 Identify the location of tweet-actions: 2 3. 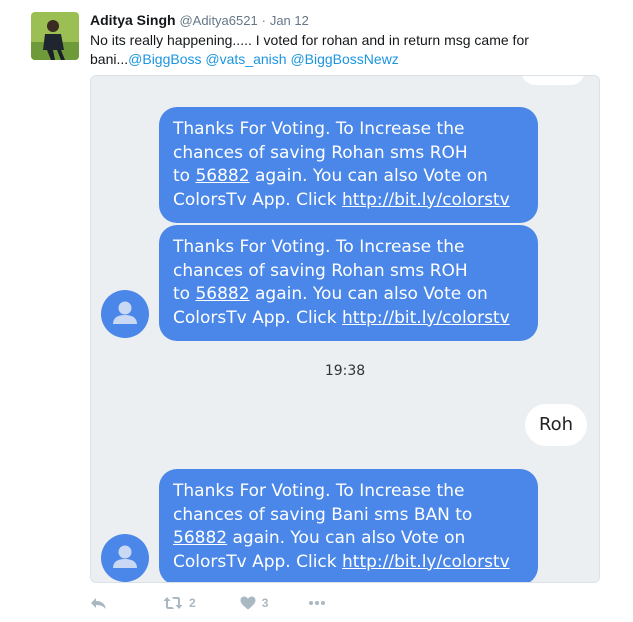
(221, 603).